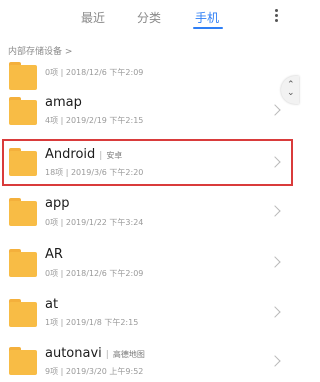 The height and width of the screenshot is (382, 320). Describe the element at coordinates (277, 16) in the screenshot. I see `more-vertical-icon` at that location.